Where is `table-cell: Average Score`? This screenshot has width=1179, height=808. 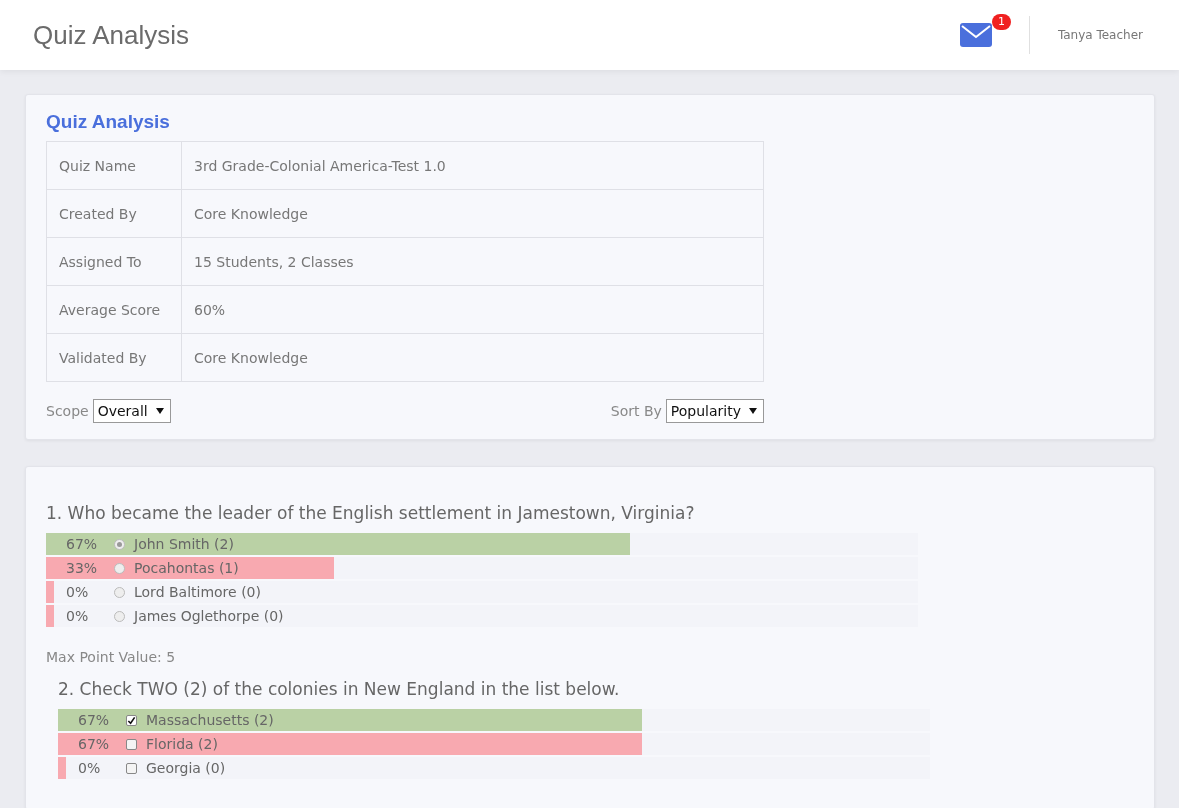 table-cell: Average Score is located at coordinates (114, 309).